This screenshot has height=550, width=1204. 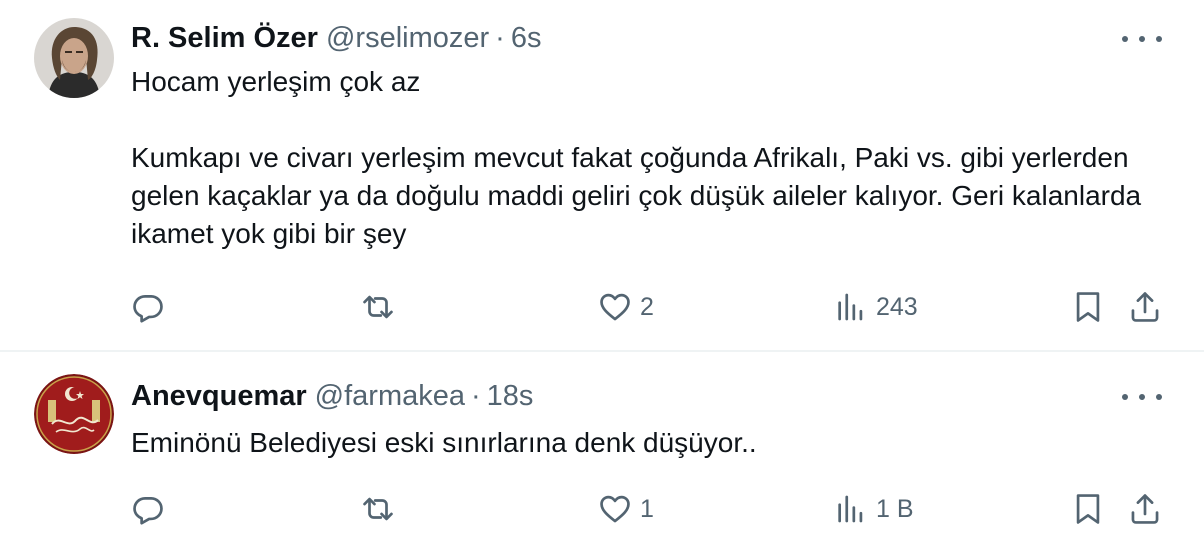 What do you see at coordinates (219, 396) in the screenshot?
I see `display-name: Anevquemar` at bounding box center [219, 396].